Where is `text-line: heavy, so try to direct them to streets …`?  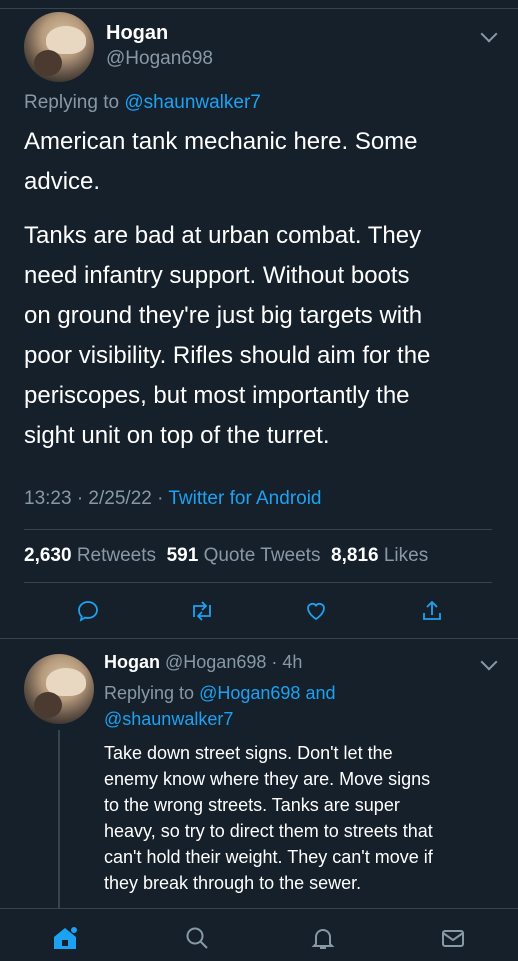 text-line: heavy, so try to direct them to streets … is located at coordinates (268, 831).